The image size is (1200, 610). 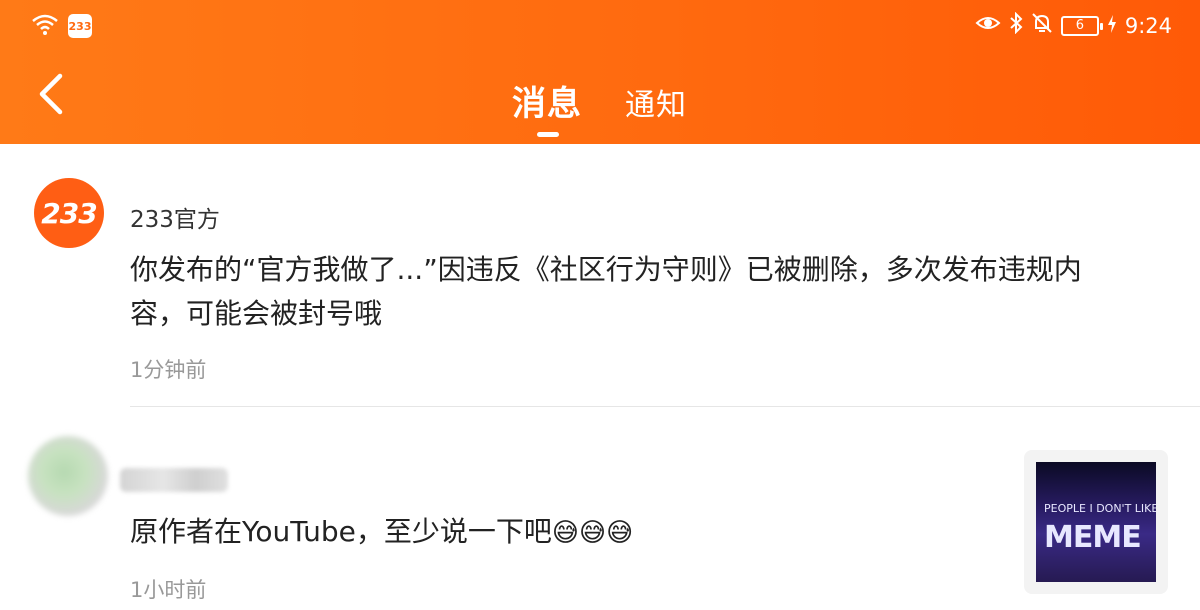 What do you see at coordinates (1042, 25) in the screenshot?
I see `mute-bell-icon` at bounding box center [1042, 25].